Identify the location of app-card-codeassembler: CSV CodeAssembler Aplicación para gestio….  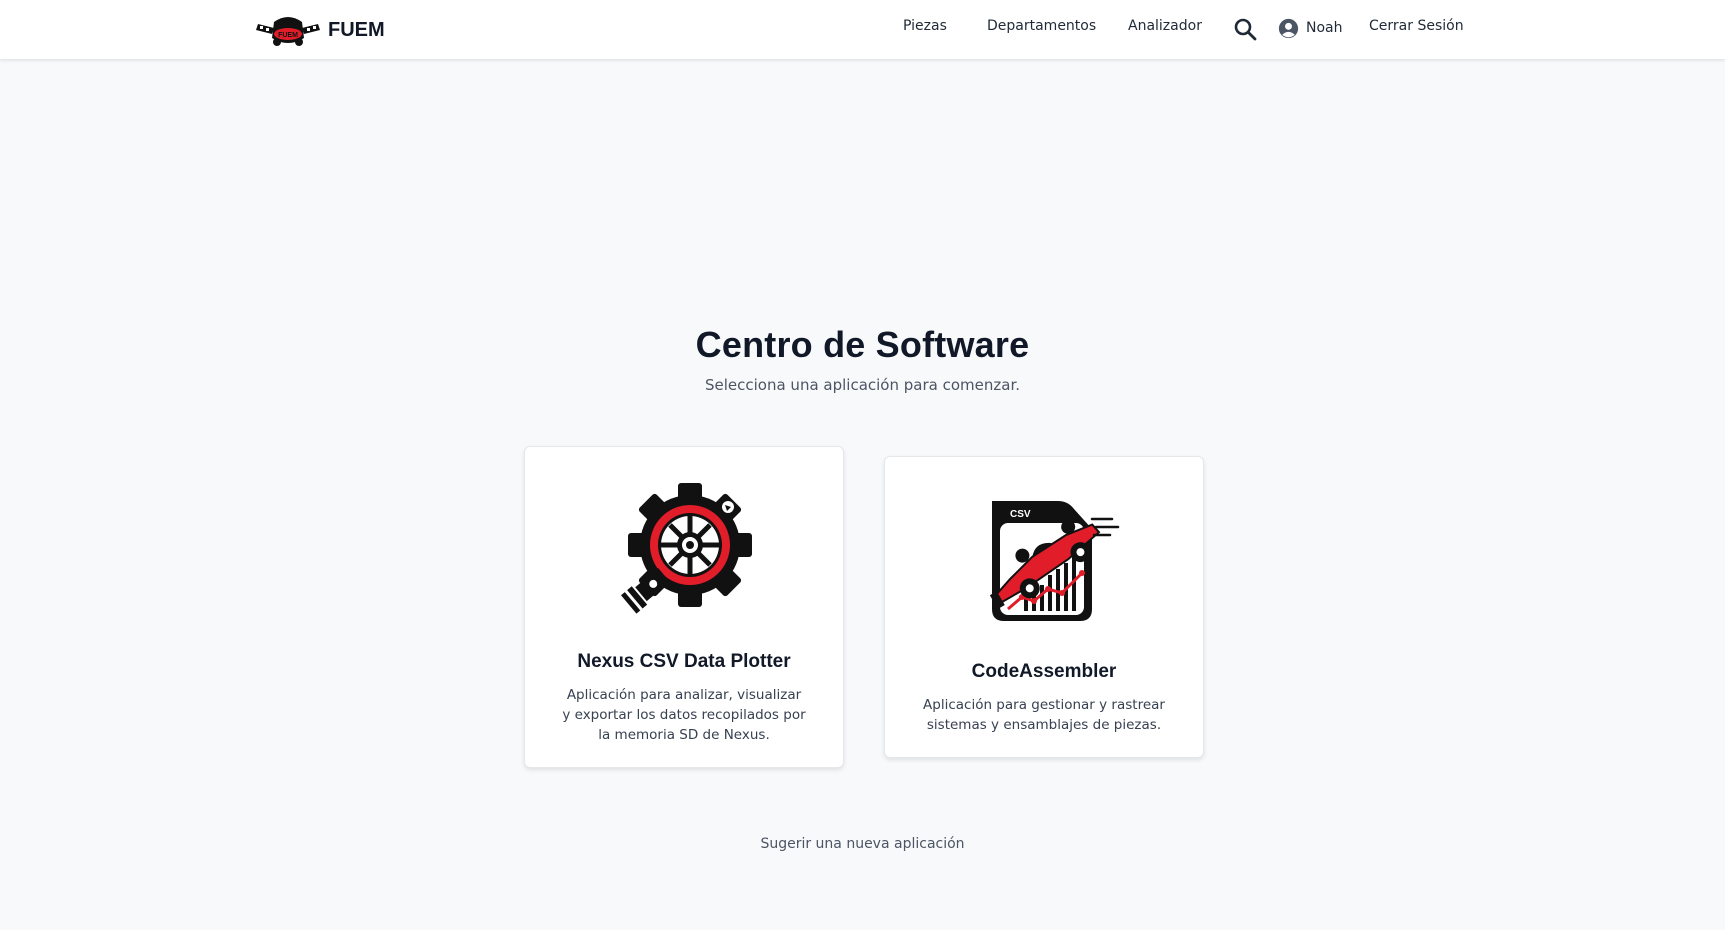
(1044, 607).